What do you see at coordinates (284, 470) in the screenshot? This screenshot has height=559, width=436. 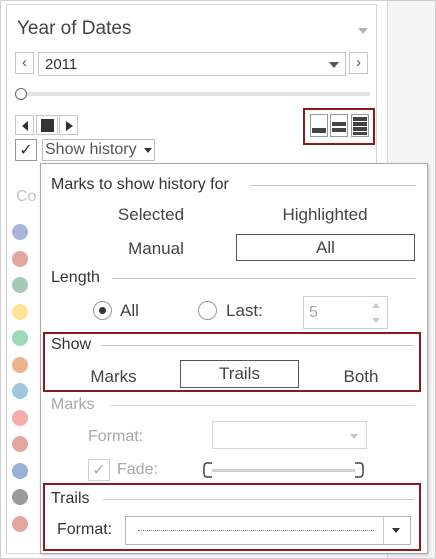 I see `fade-slider-track` at bounding box center [284, 470].